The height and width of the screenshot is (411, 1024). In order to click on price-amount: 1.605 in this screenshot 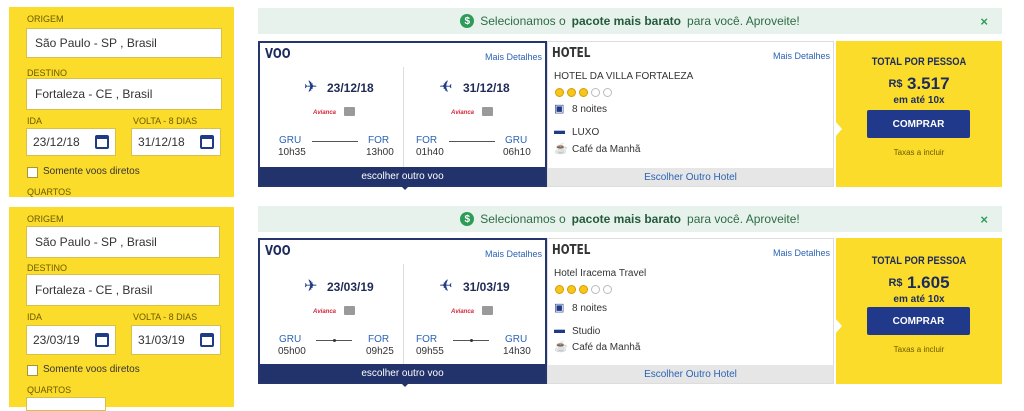, I will do `click(928, 282)`.